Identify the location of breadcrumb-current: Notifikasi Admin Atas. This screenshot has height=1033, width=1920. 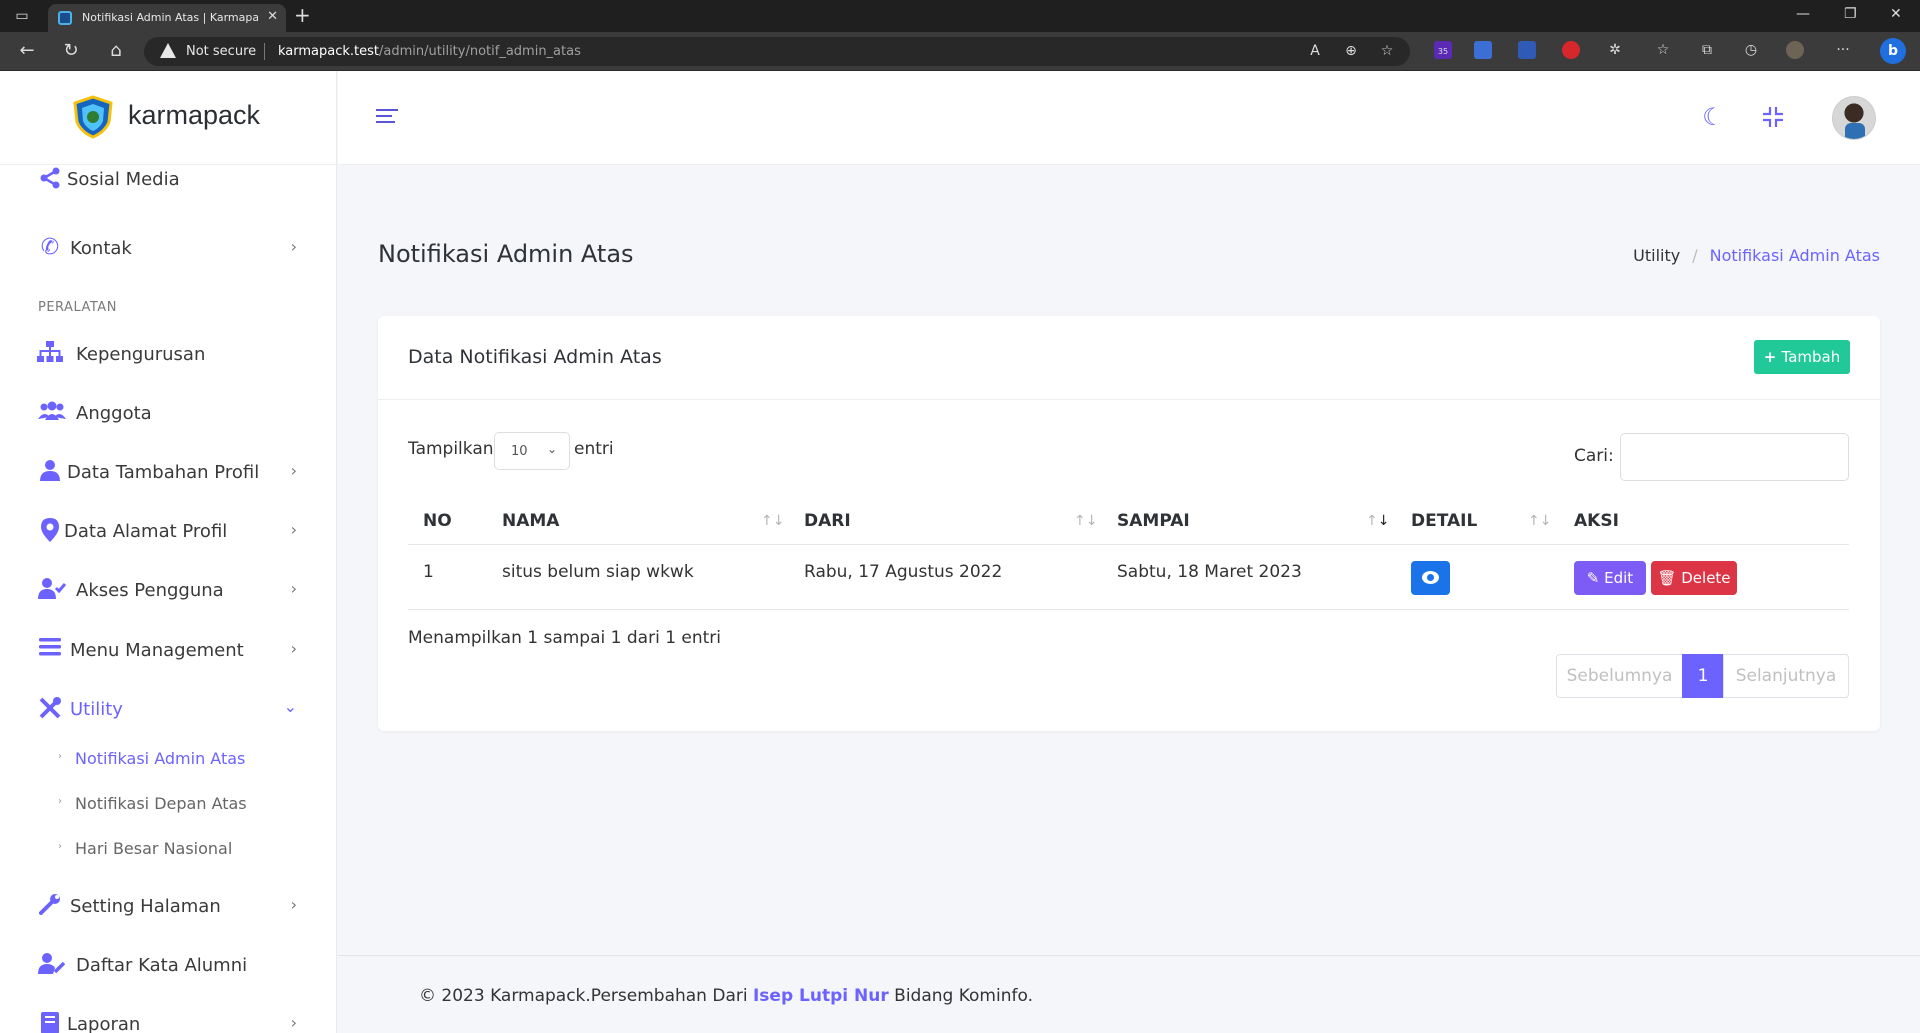
(1794, 255).